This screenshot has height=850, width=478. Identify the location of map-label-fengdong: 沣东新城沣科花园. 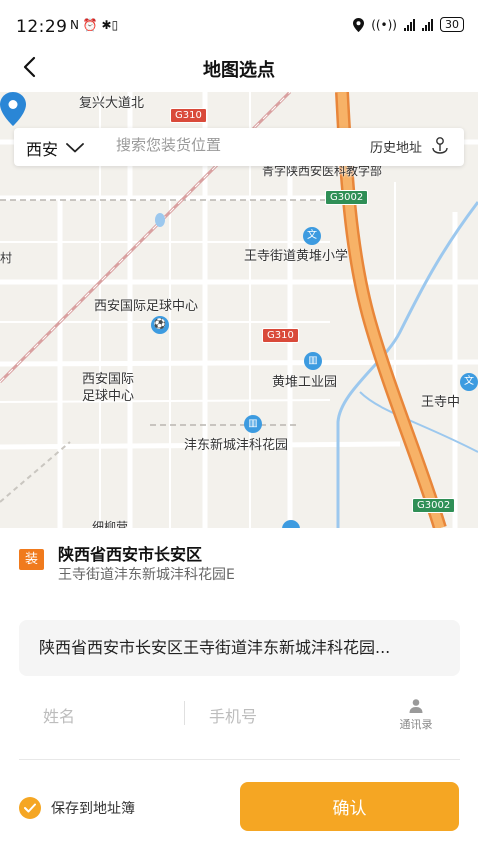
(236, 445).